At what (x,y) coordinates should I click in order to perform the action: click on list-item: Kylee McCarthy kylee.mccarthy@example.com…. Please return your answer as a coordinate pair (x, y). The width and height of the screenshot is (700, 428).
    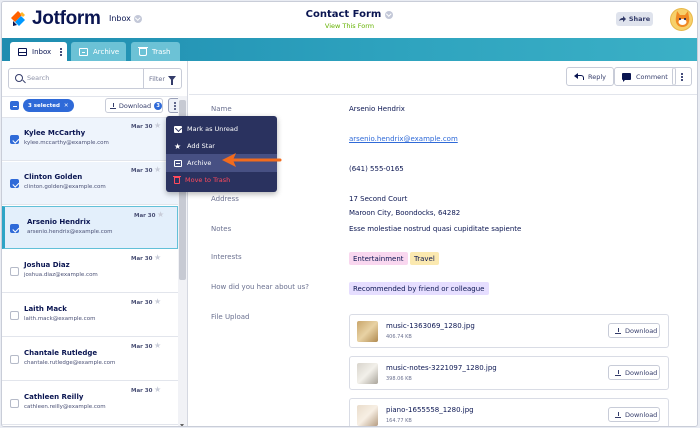
    Looking at the image, I should click on (90, 139).